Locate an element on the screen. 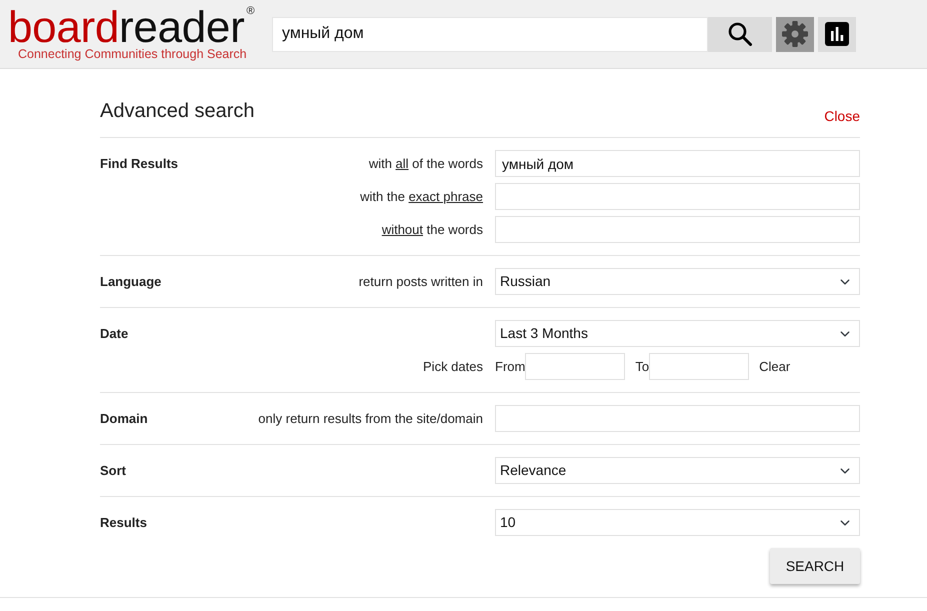  logo-tagline: Connecting Communities through Search is located at coordinates (132, 53).